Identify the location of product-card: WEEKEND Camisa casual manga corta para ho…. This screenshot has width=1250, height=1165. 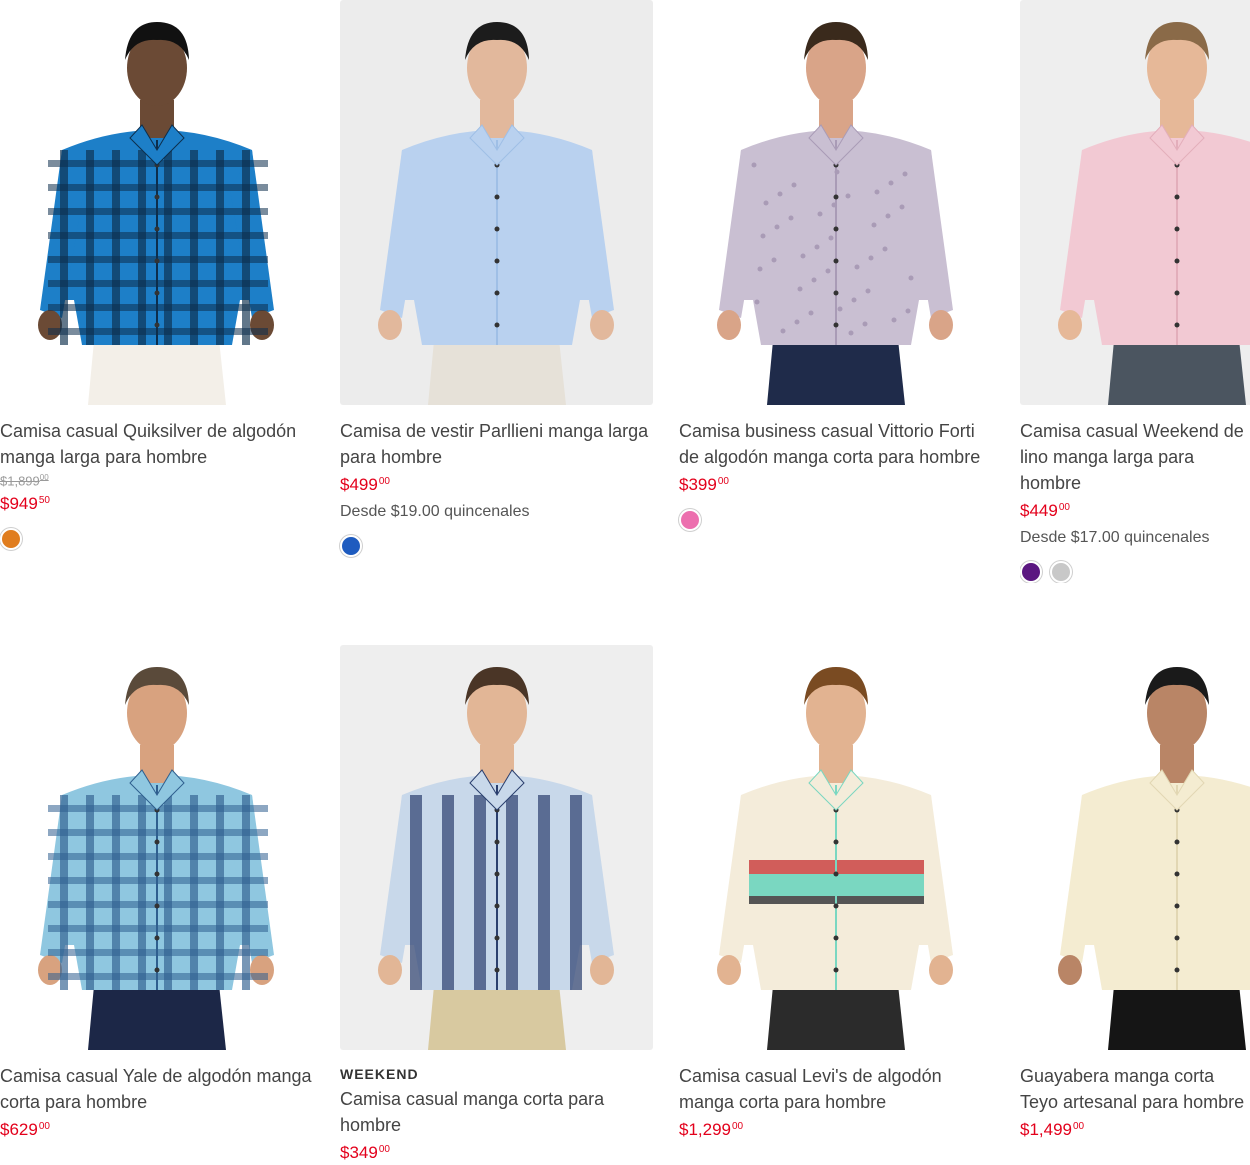
(496, 905).